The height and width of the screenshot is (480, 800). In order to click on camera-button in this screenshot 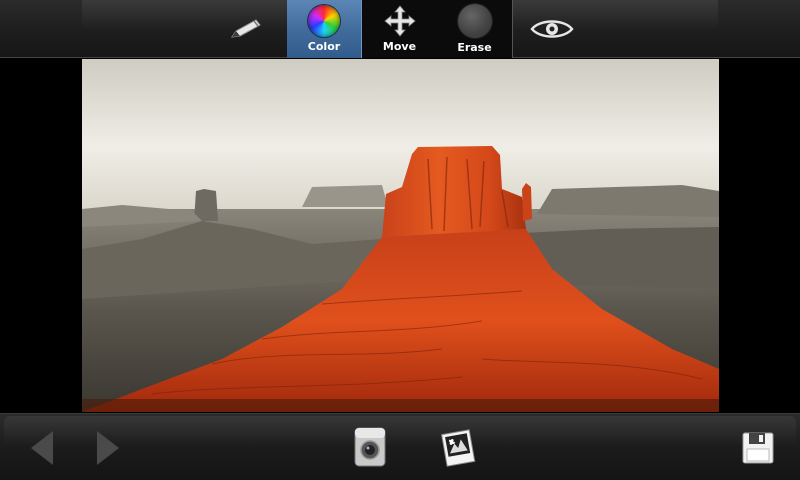, I will do `click(370, 447)`.